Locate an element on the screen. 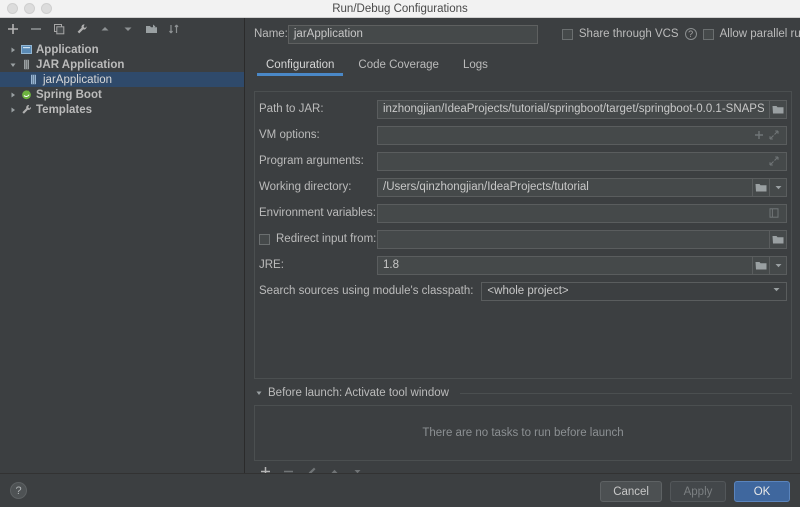  redirect-input-field is located at coordinates (573, 239).